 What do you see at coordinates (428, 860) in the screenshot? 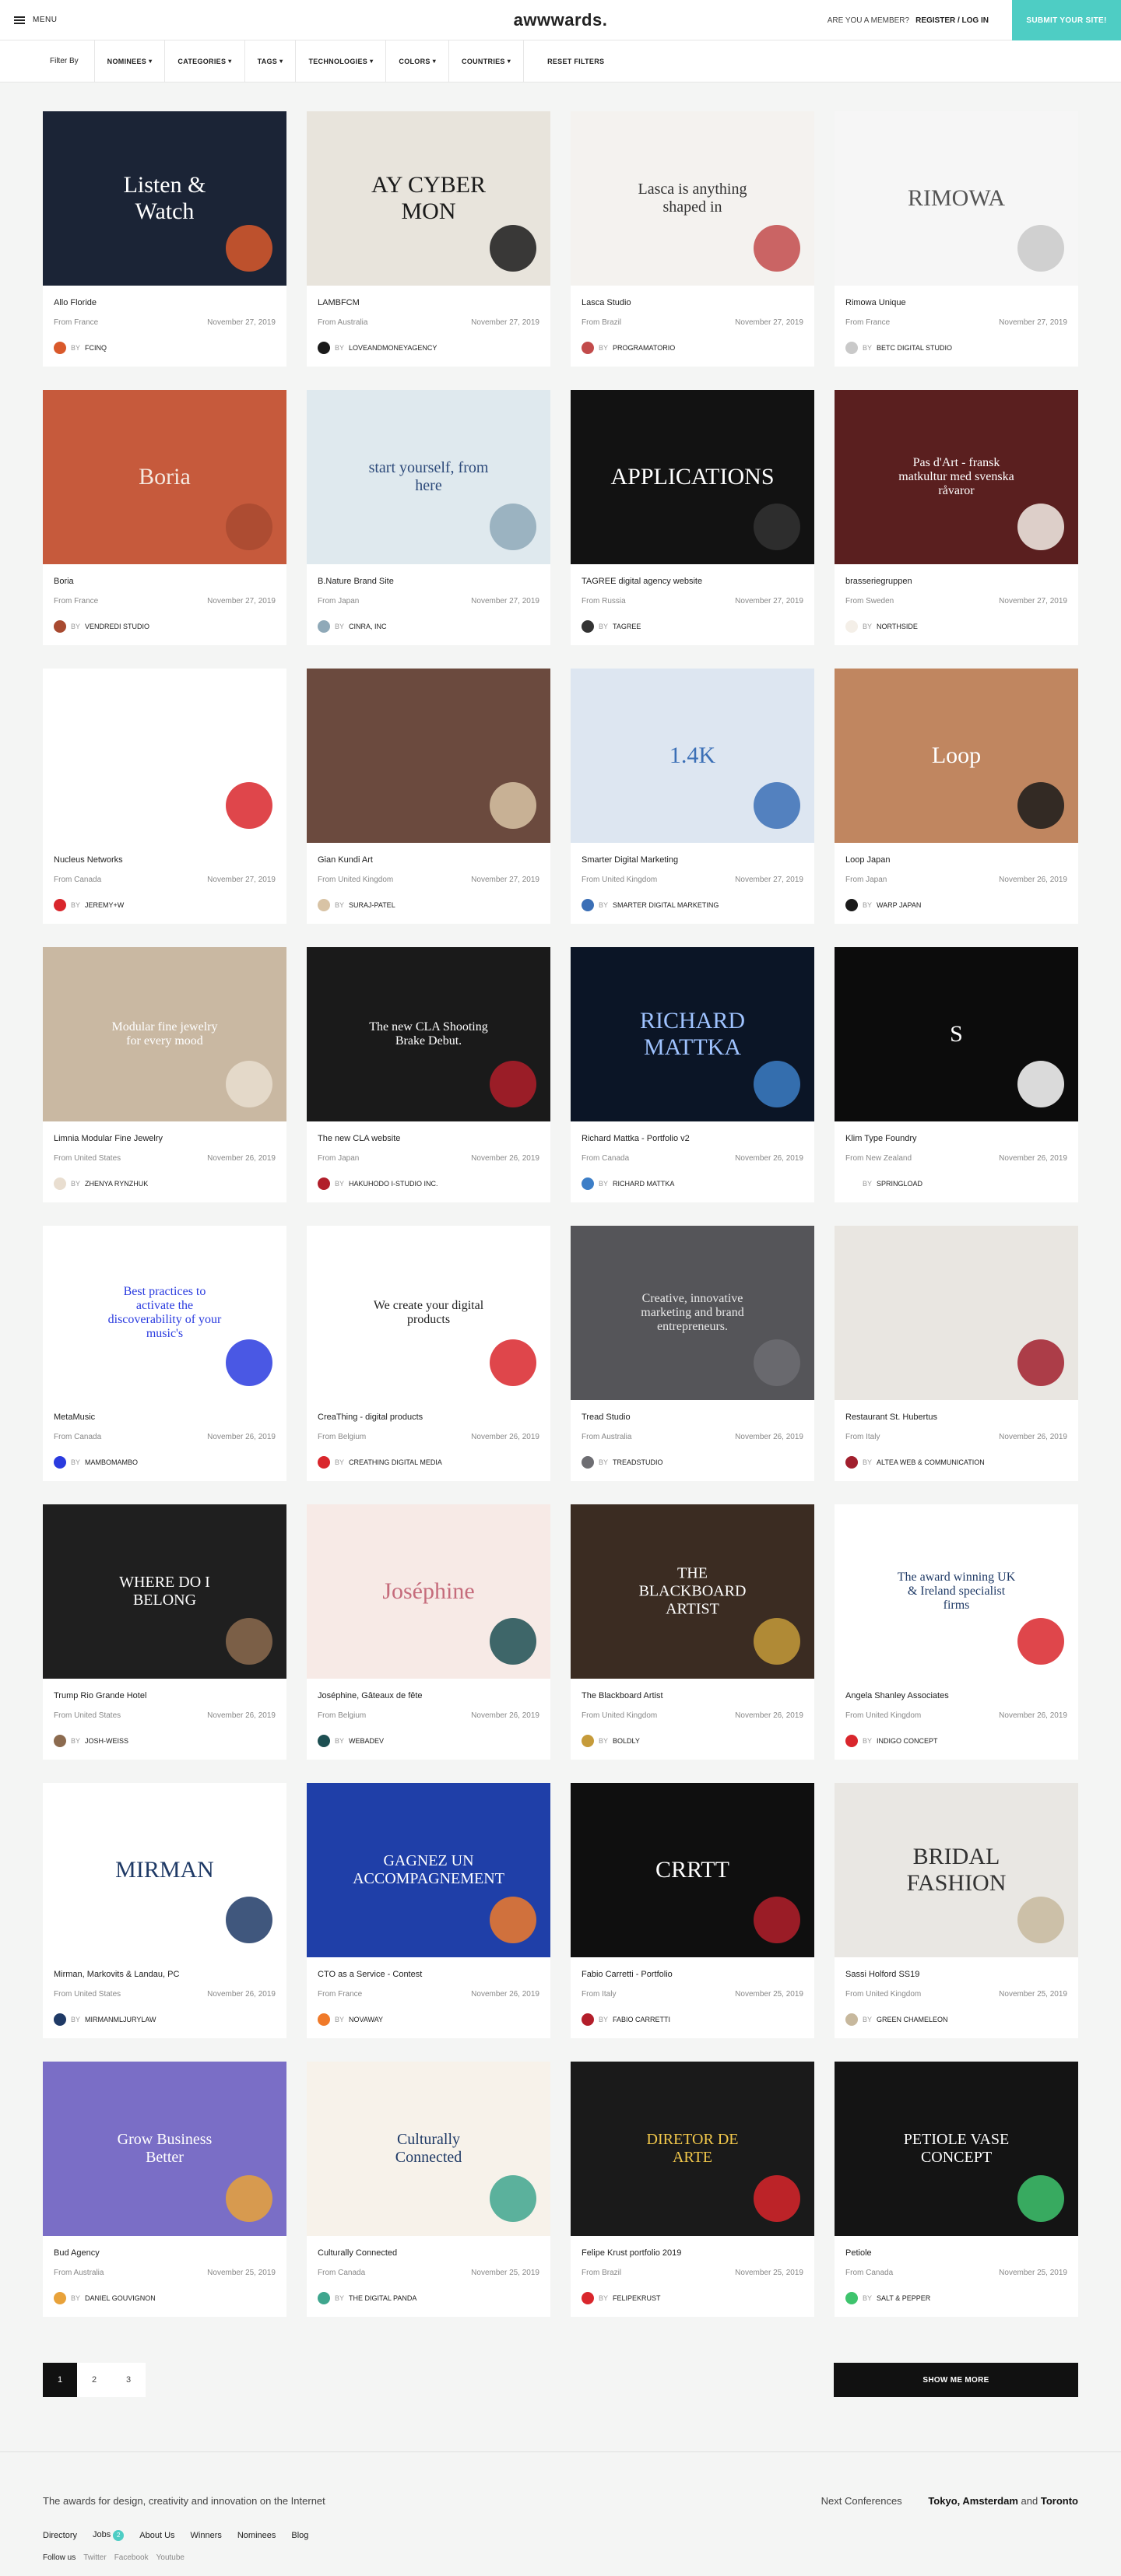
I see `site-title: Gian Kundi Art` at bounding box center [428, 860].